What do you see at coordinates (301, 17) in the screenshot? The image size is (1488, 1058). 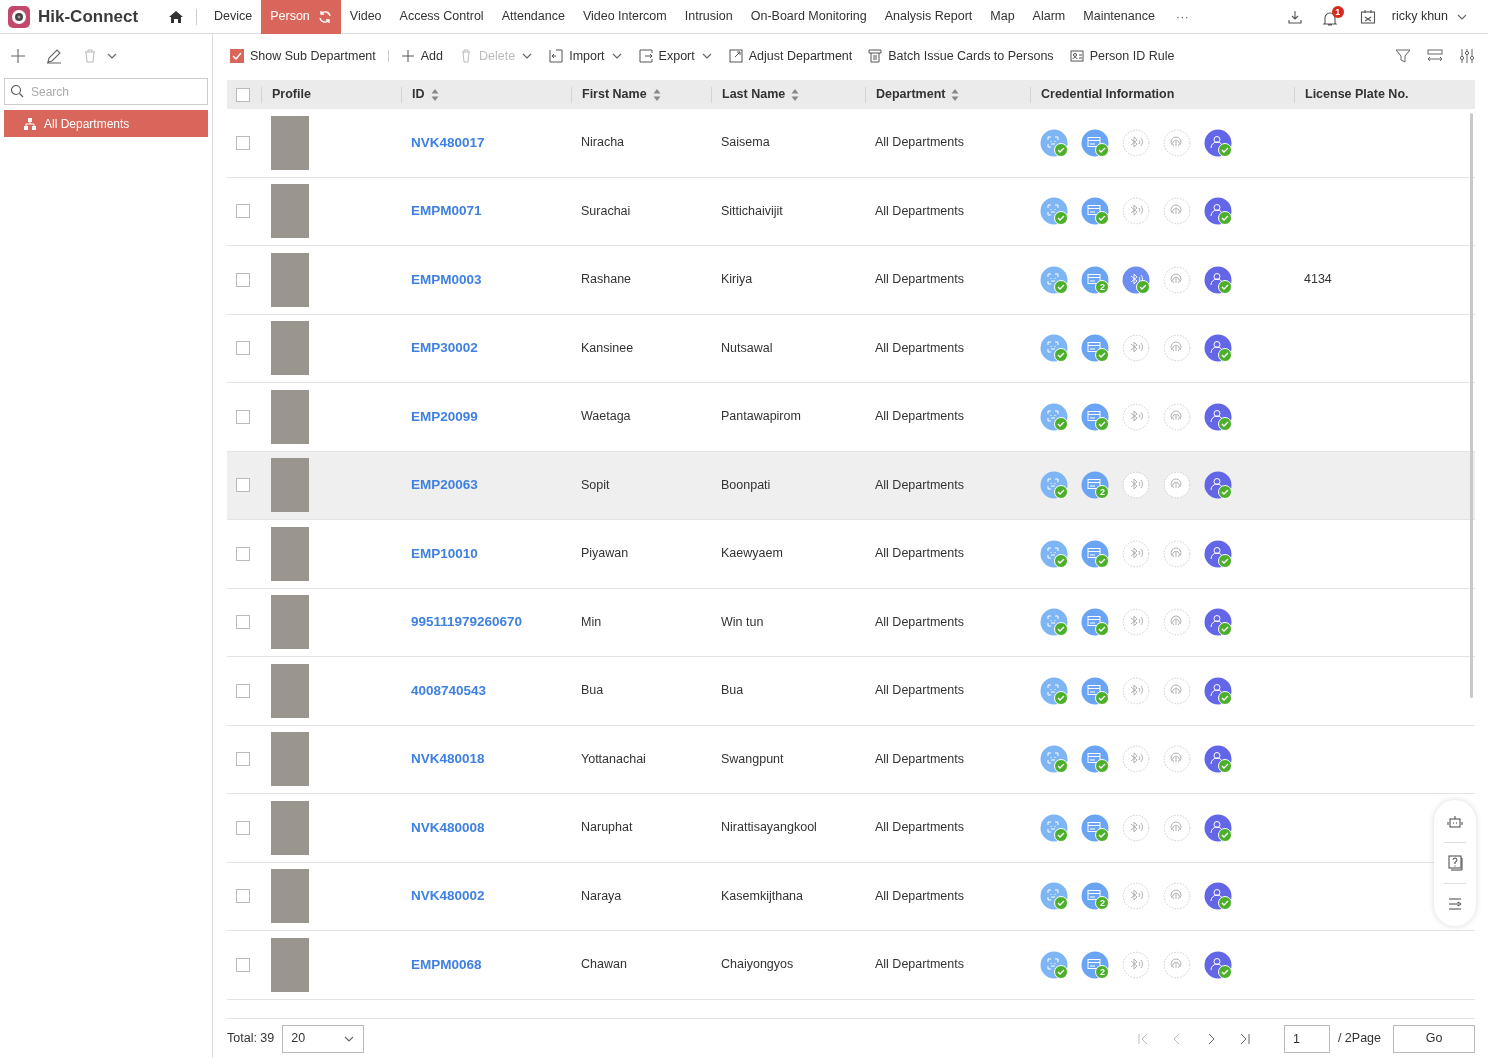 I see `nav-tab: Person` at bounding box center [301, 17].